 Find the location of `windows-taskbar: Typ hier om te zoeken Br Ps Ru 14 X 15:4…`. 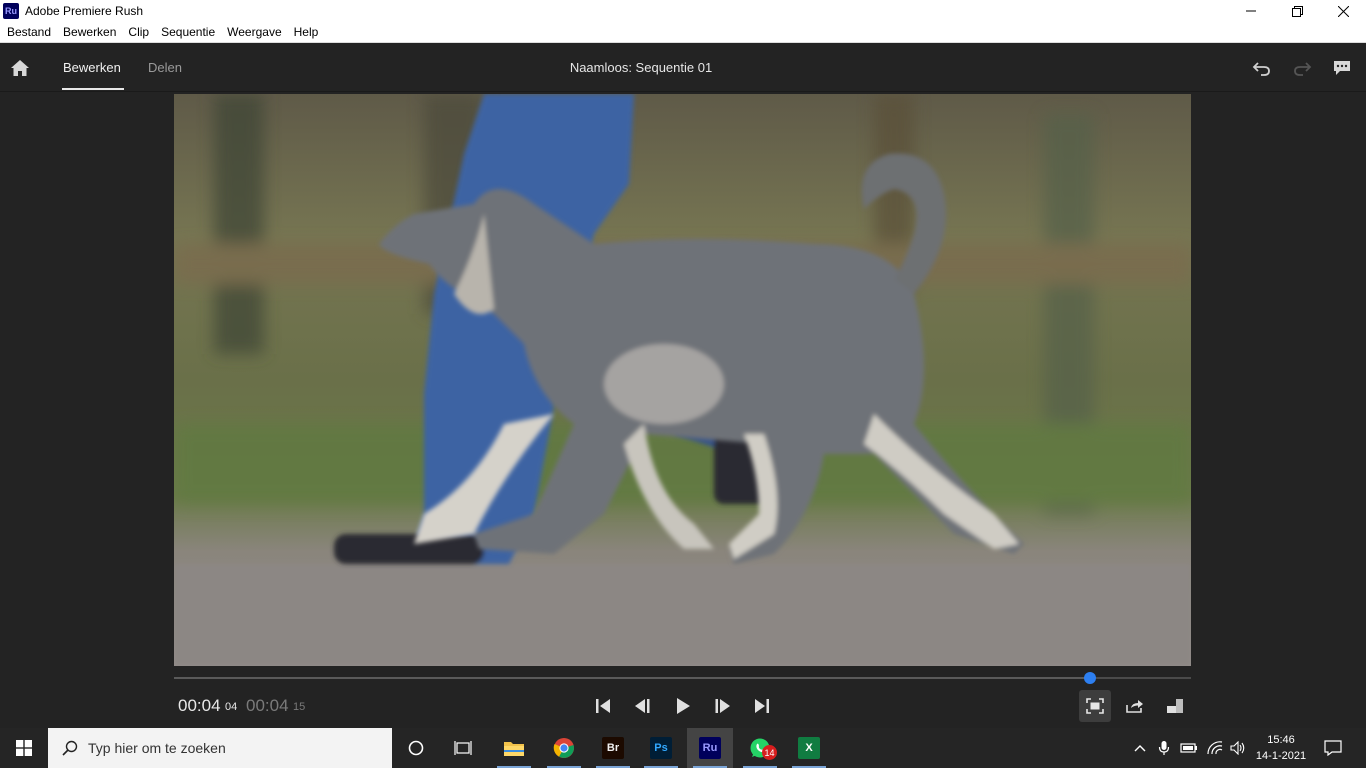

windows-taskbar: Typ hier om te zoeken Br Ps Ru 14 X 15:4… is located at coordinates (683, 748).